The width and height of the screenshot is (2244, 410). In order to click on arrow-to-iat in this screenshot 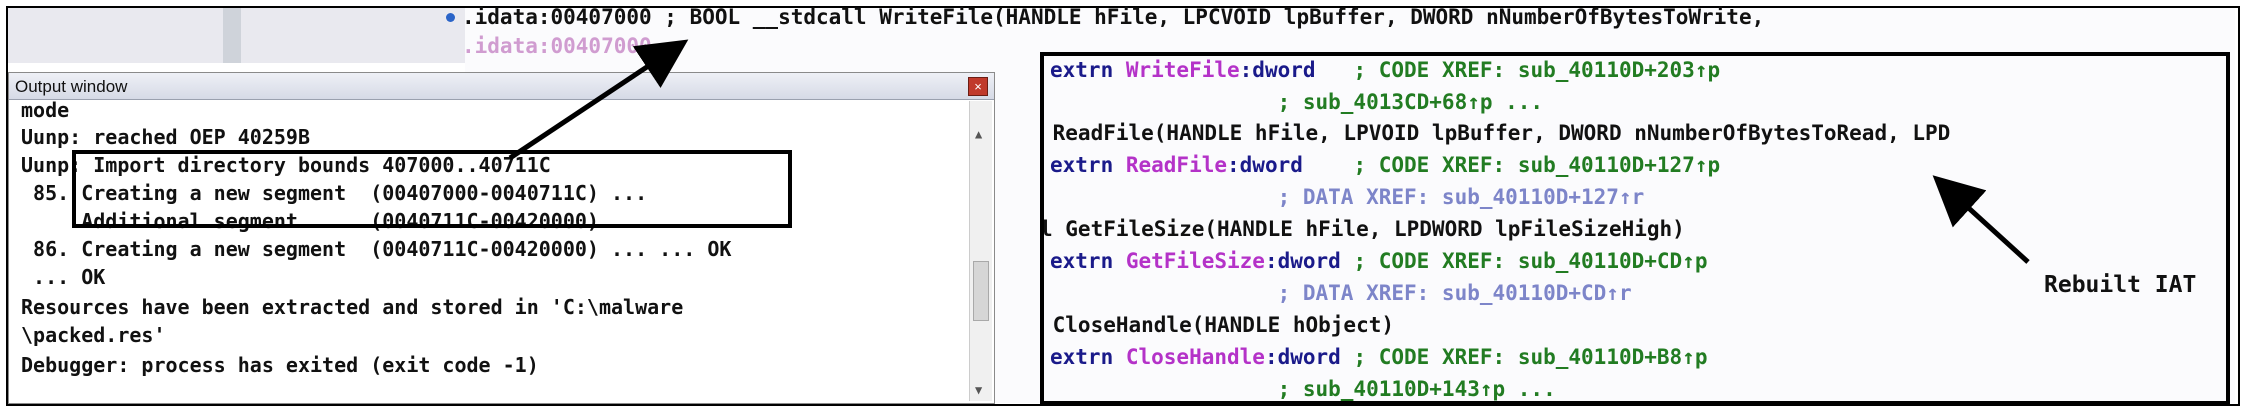, I will do `click(1981, 219)`.